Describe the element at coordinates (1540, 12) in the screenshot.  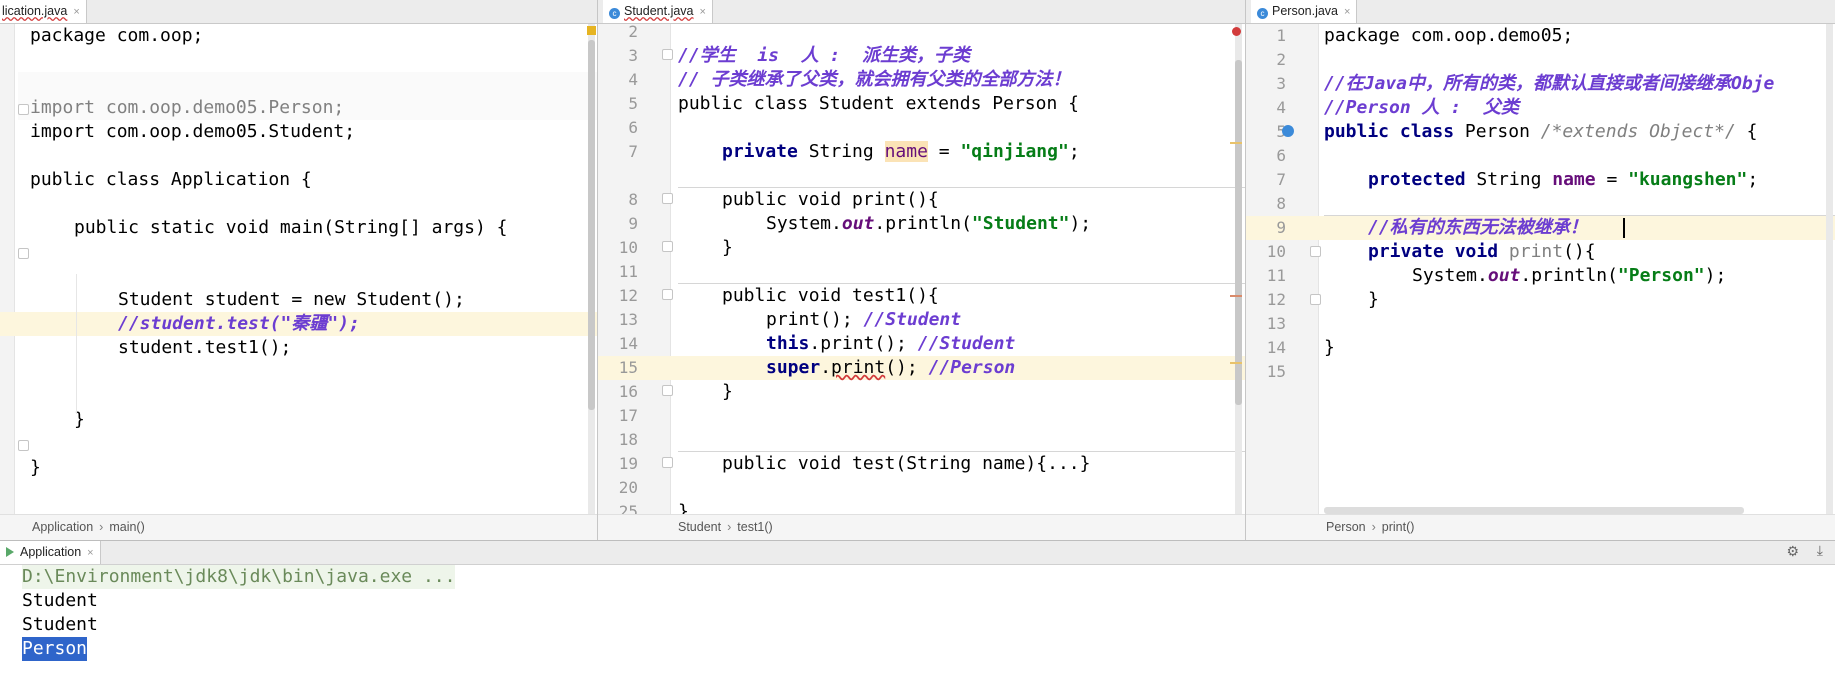
I see `editor-tabbar: c Person.java ×` at that location.